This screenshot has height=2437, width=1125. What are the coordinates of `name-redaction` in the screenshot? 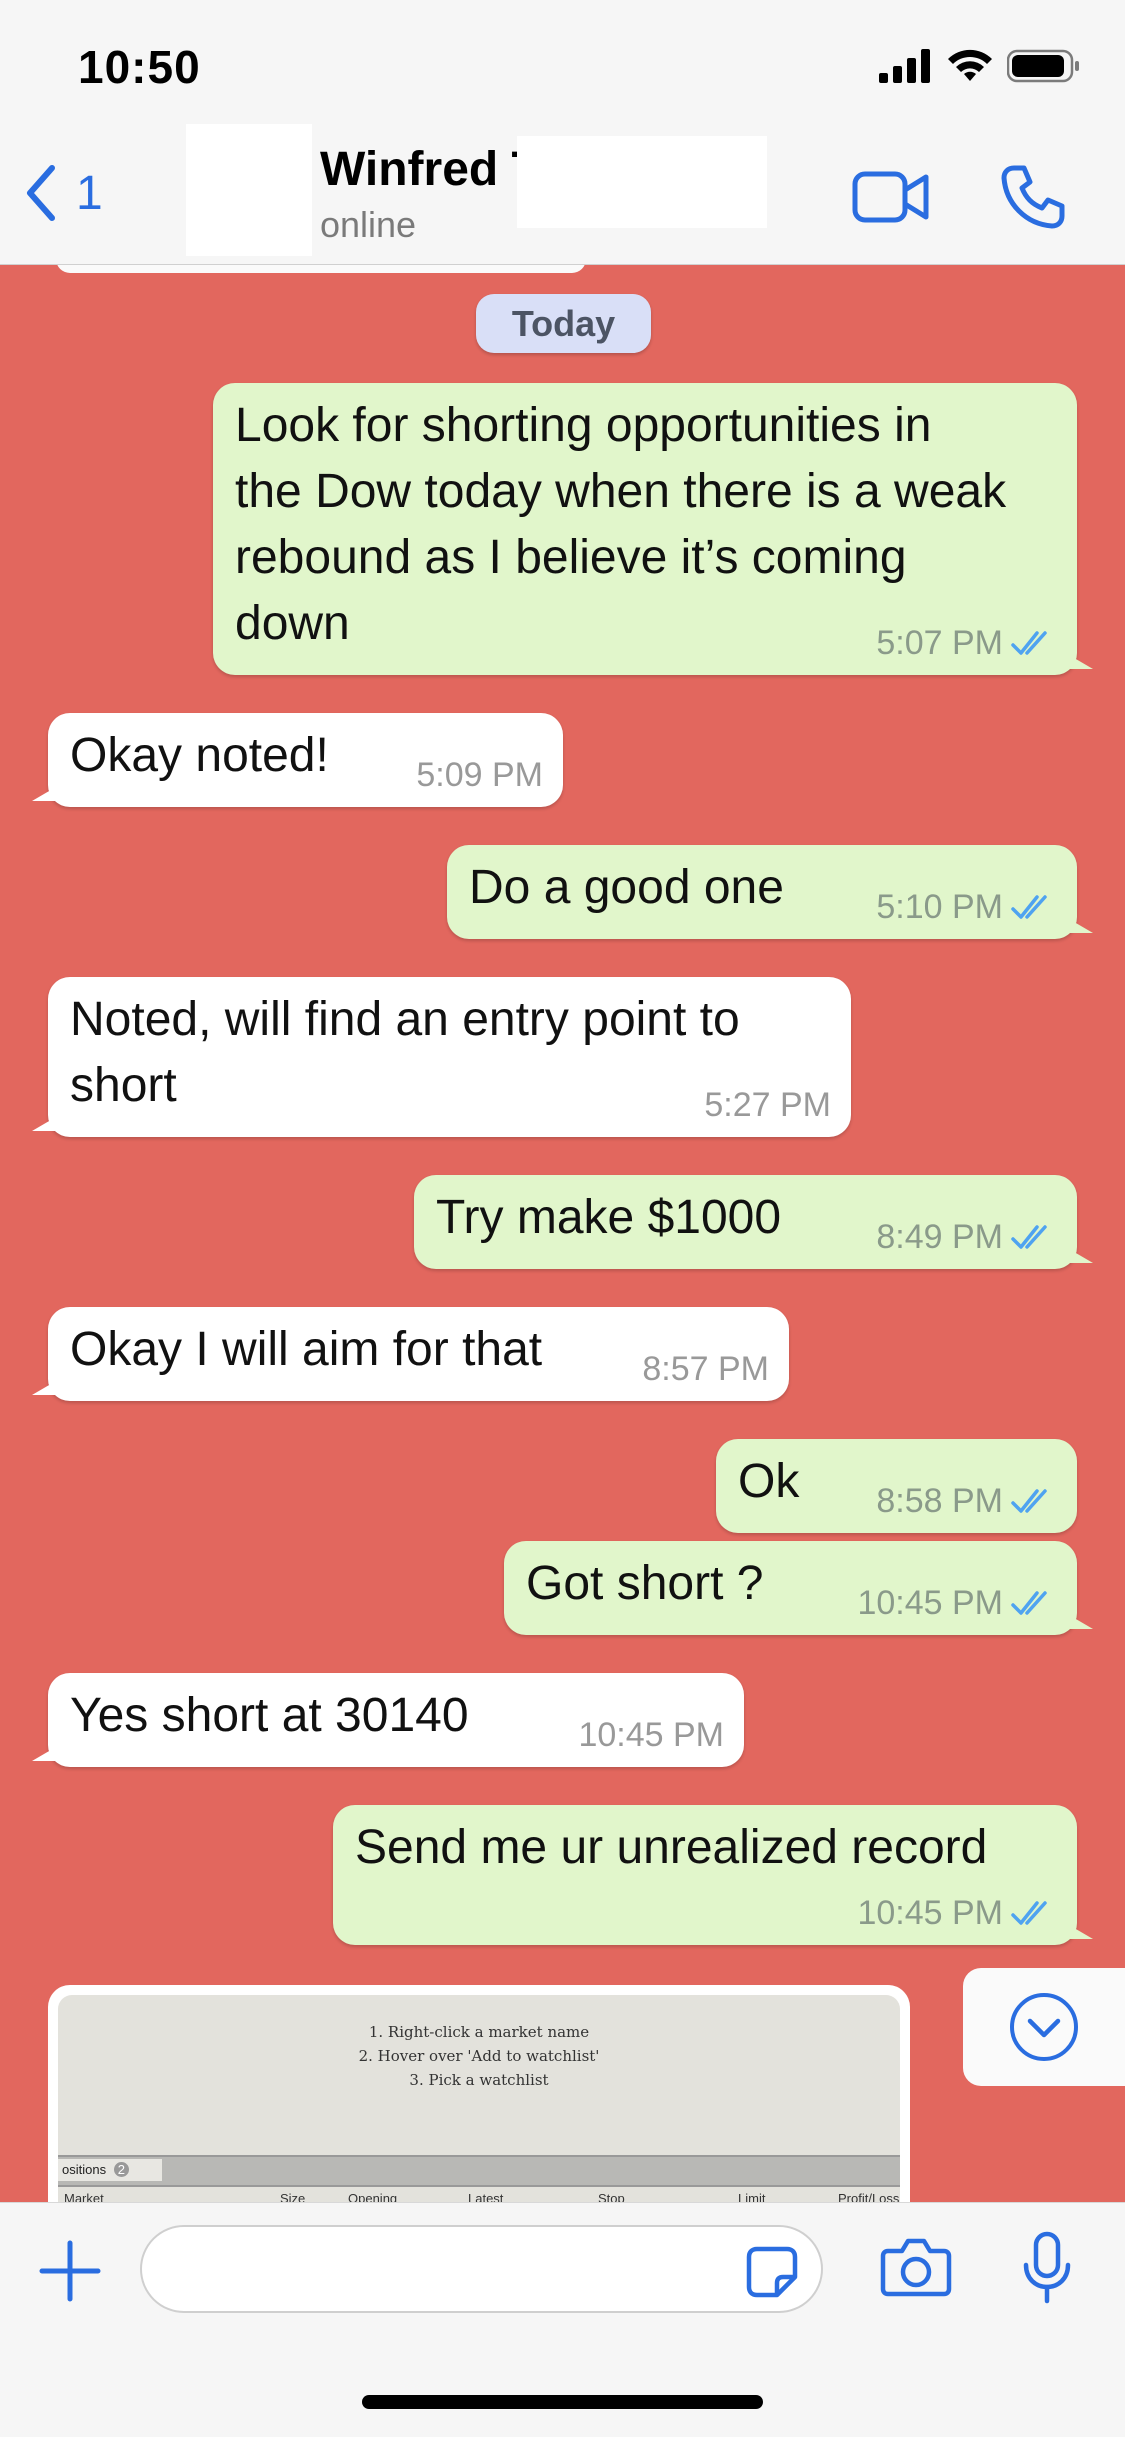 It's located at (642, 182).